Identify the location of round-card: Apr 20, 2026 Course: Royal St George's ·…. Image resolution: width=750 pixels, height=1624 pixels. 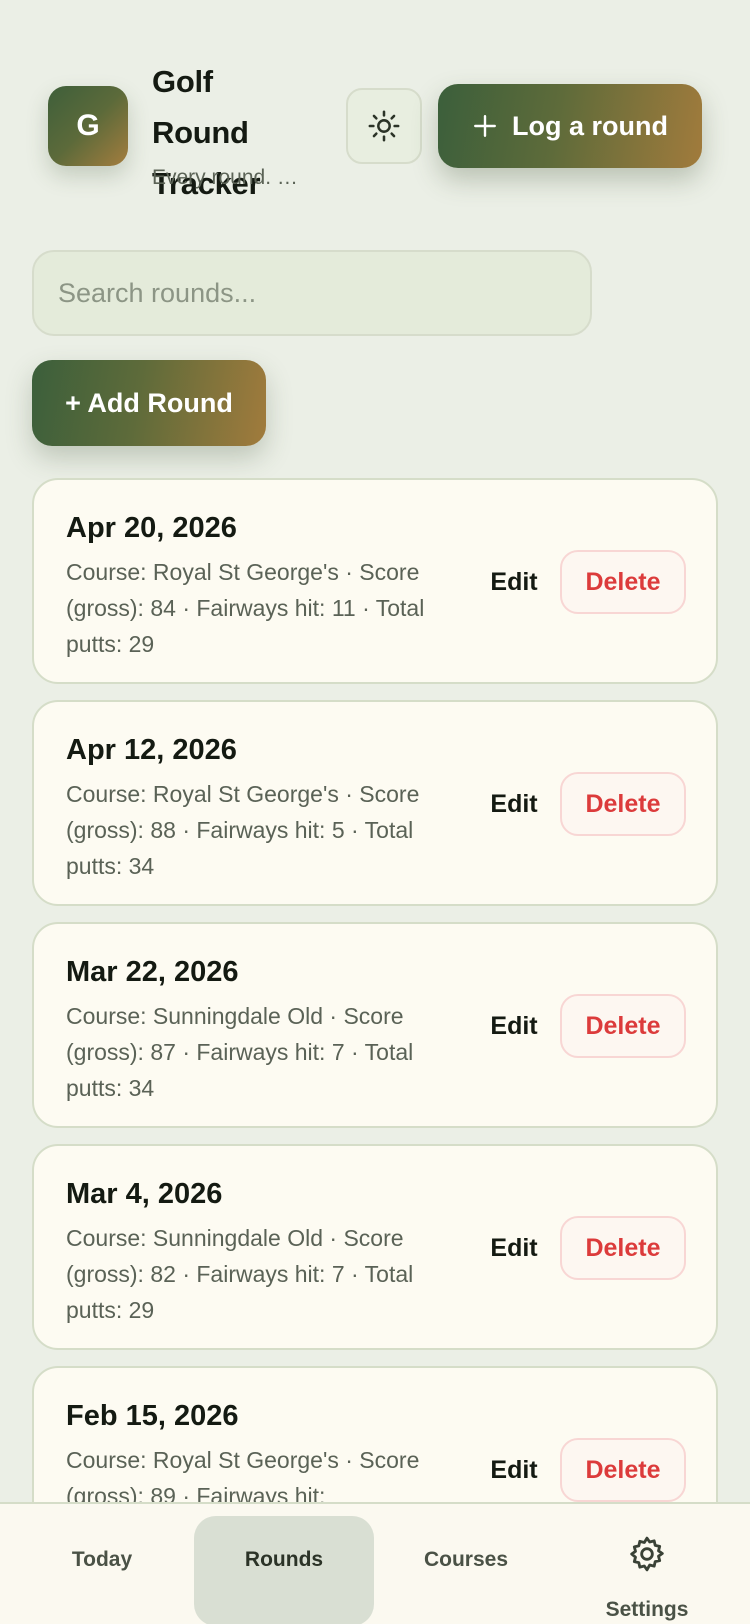
(375, 581).